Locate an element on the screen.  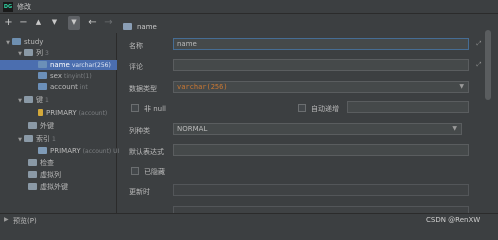
column-kind-label: 列种类 is located at coordinates (139, 131).